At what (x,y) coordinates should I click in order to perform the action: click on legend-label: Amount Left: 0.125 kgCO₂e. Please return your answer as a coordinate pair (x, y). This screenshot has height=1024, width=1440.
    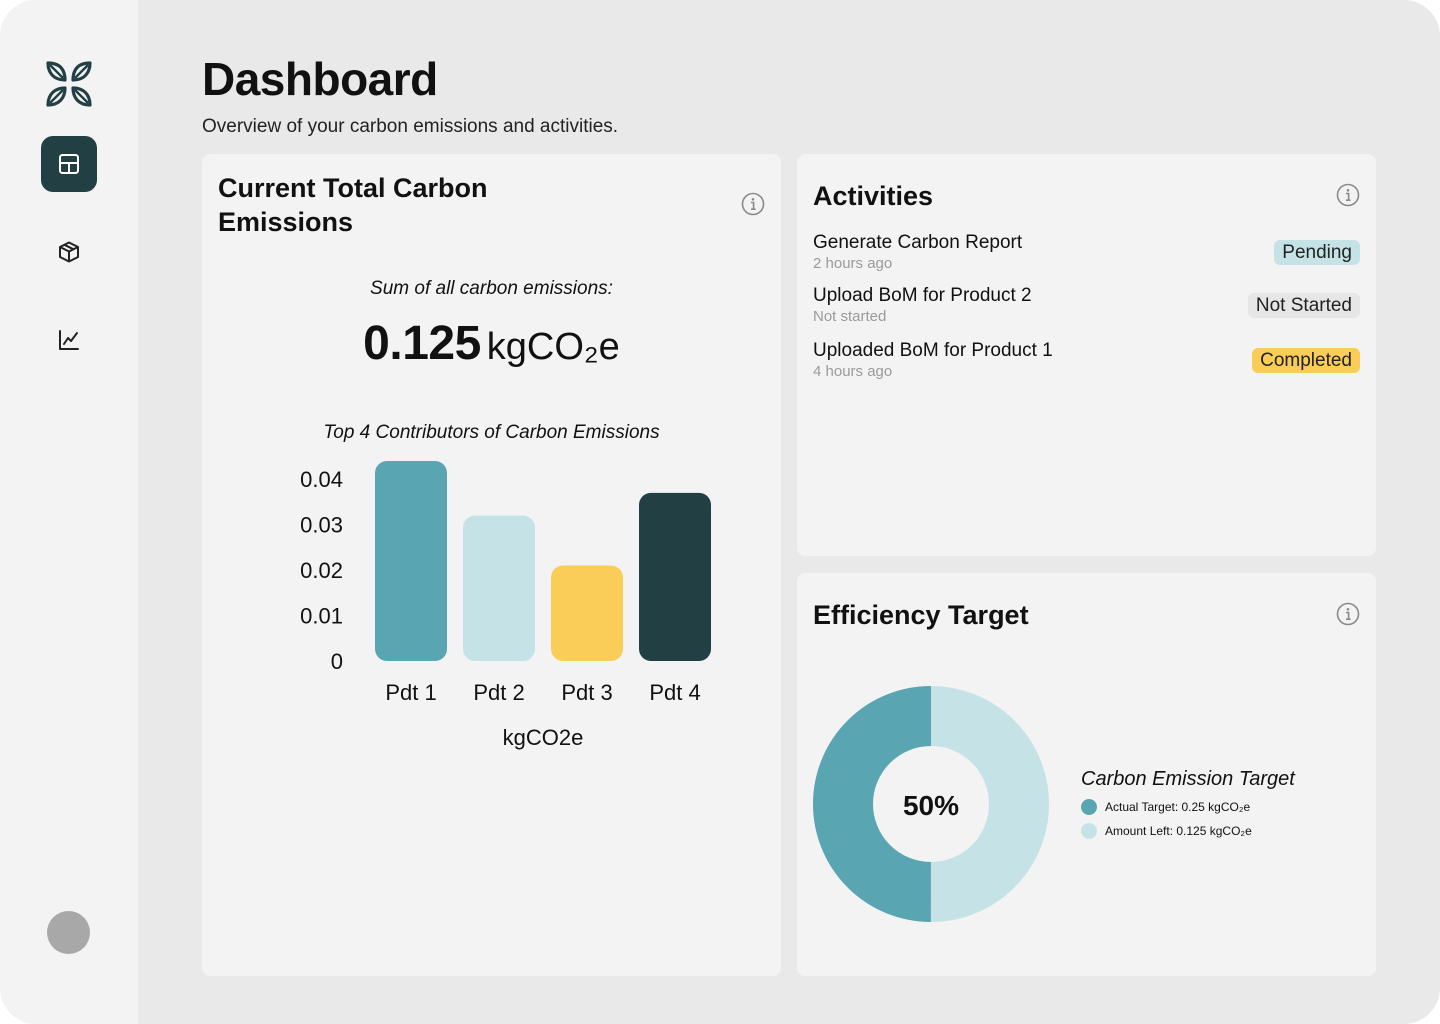
    Looking at the image, I should click on (1178, 831).